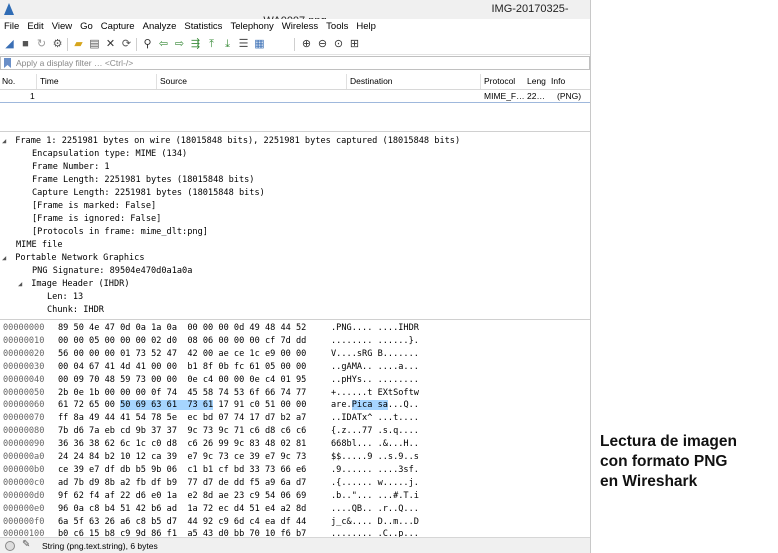 The height and width of the screenshot is (553, 778). Describe the element at coordinates (243, 44) in the screenshot. I see `autoscroll-icon: ☰` at that location.